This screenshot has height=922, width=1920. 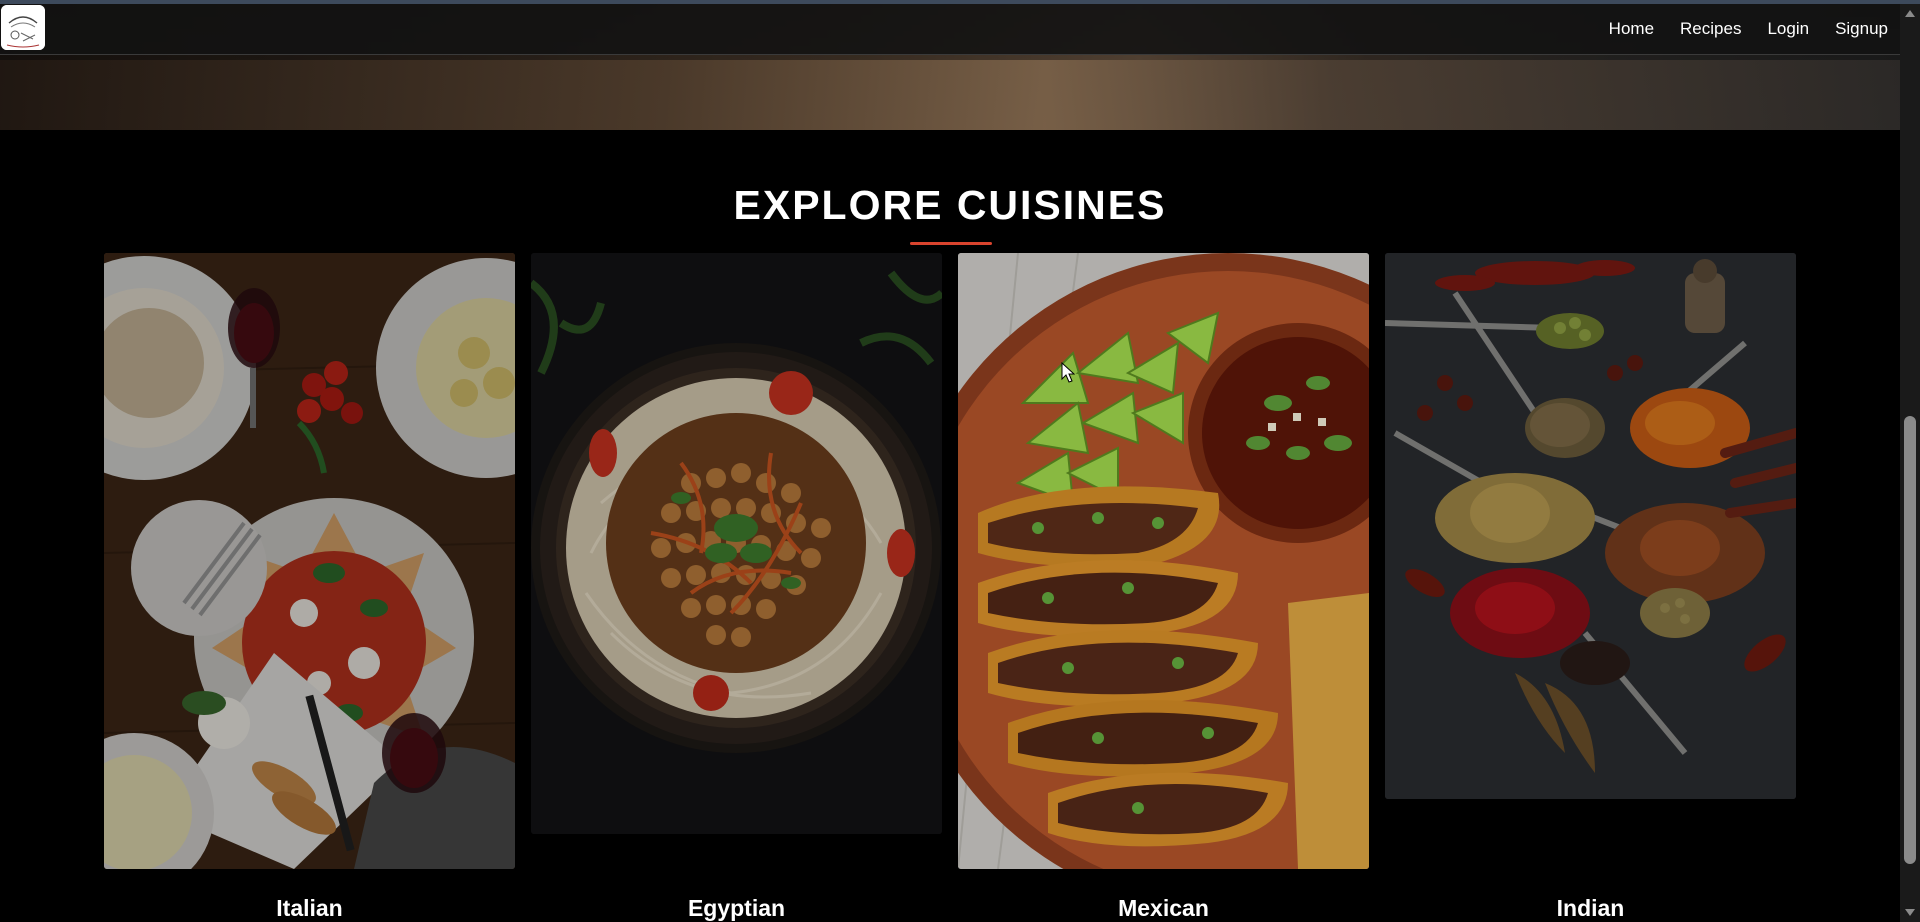 I want to click on scroll-down-arrow-icon, so click(x=1910, y=912).